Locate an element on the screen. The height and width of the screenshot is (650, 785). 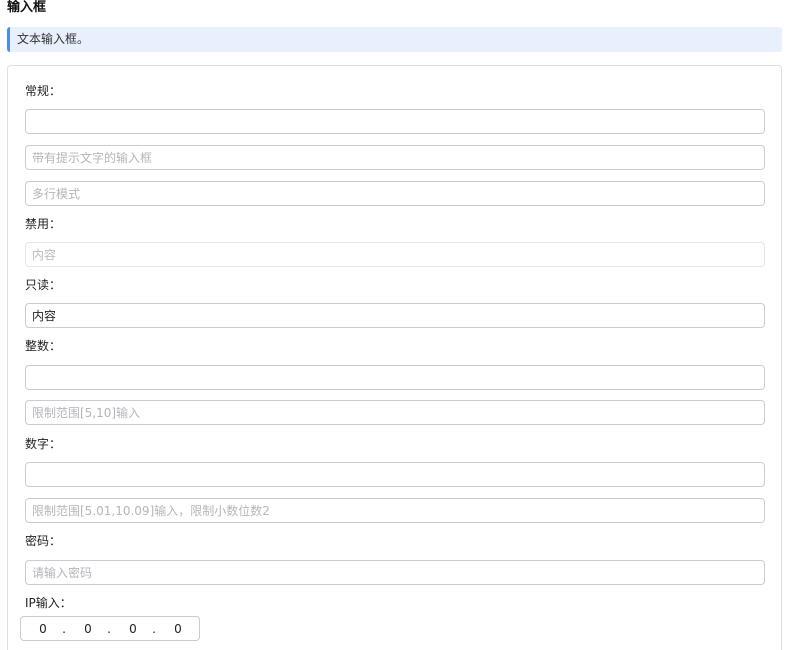
info-banner: 文本输入框。 is located at coordinates (394, 39).